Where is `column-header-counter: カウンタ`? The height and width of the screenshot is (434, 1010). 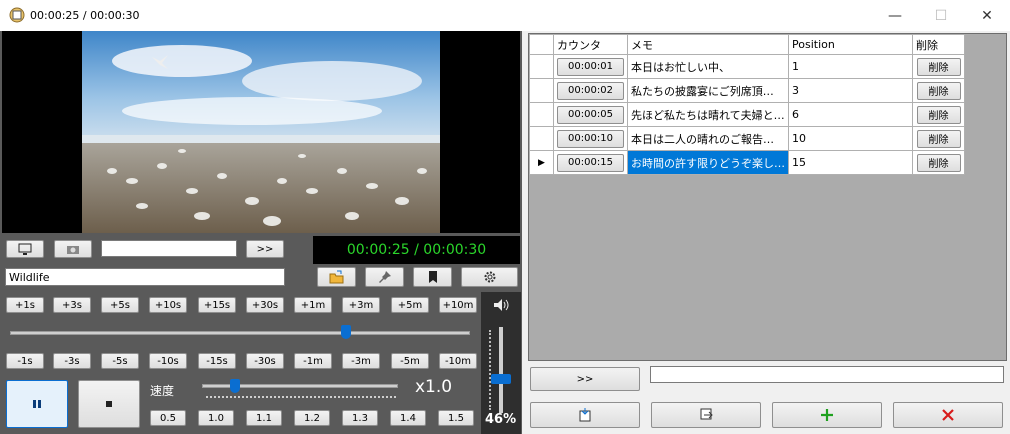
column-header-counter: カウンタ is located at coordinates (590, 44).